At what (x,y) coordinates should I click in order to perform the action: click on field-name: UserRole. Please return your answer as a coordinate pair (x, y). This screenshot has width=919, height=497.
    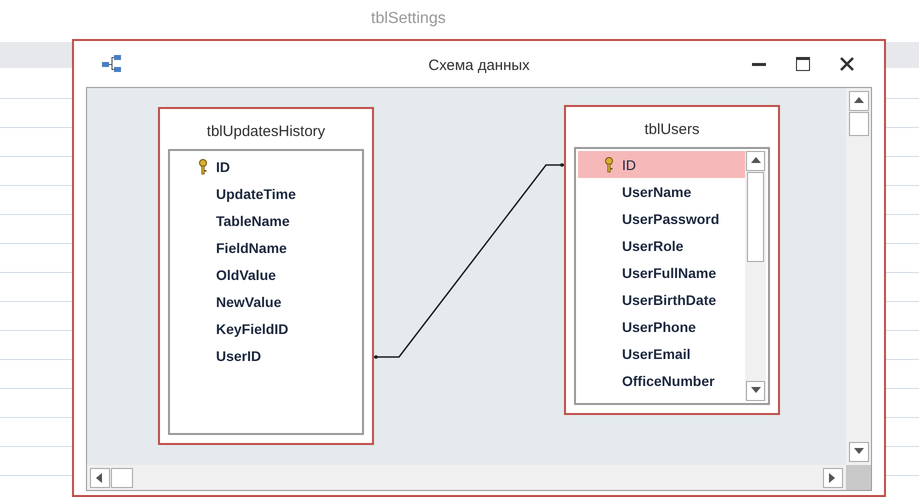
    Looking at the image, I should click on (653, 246).